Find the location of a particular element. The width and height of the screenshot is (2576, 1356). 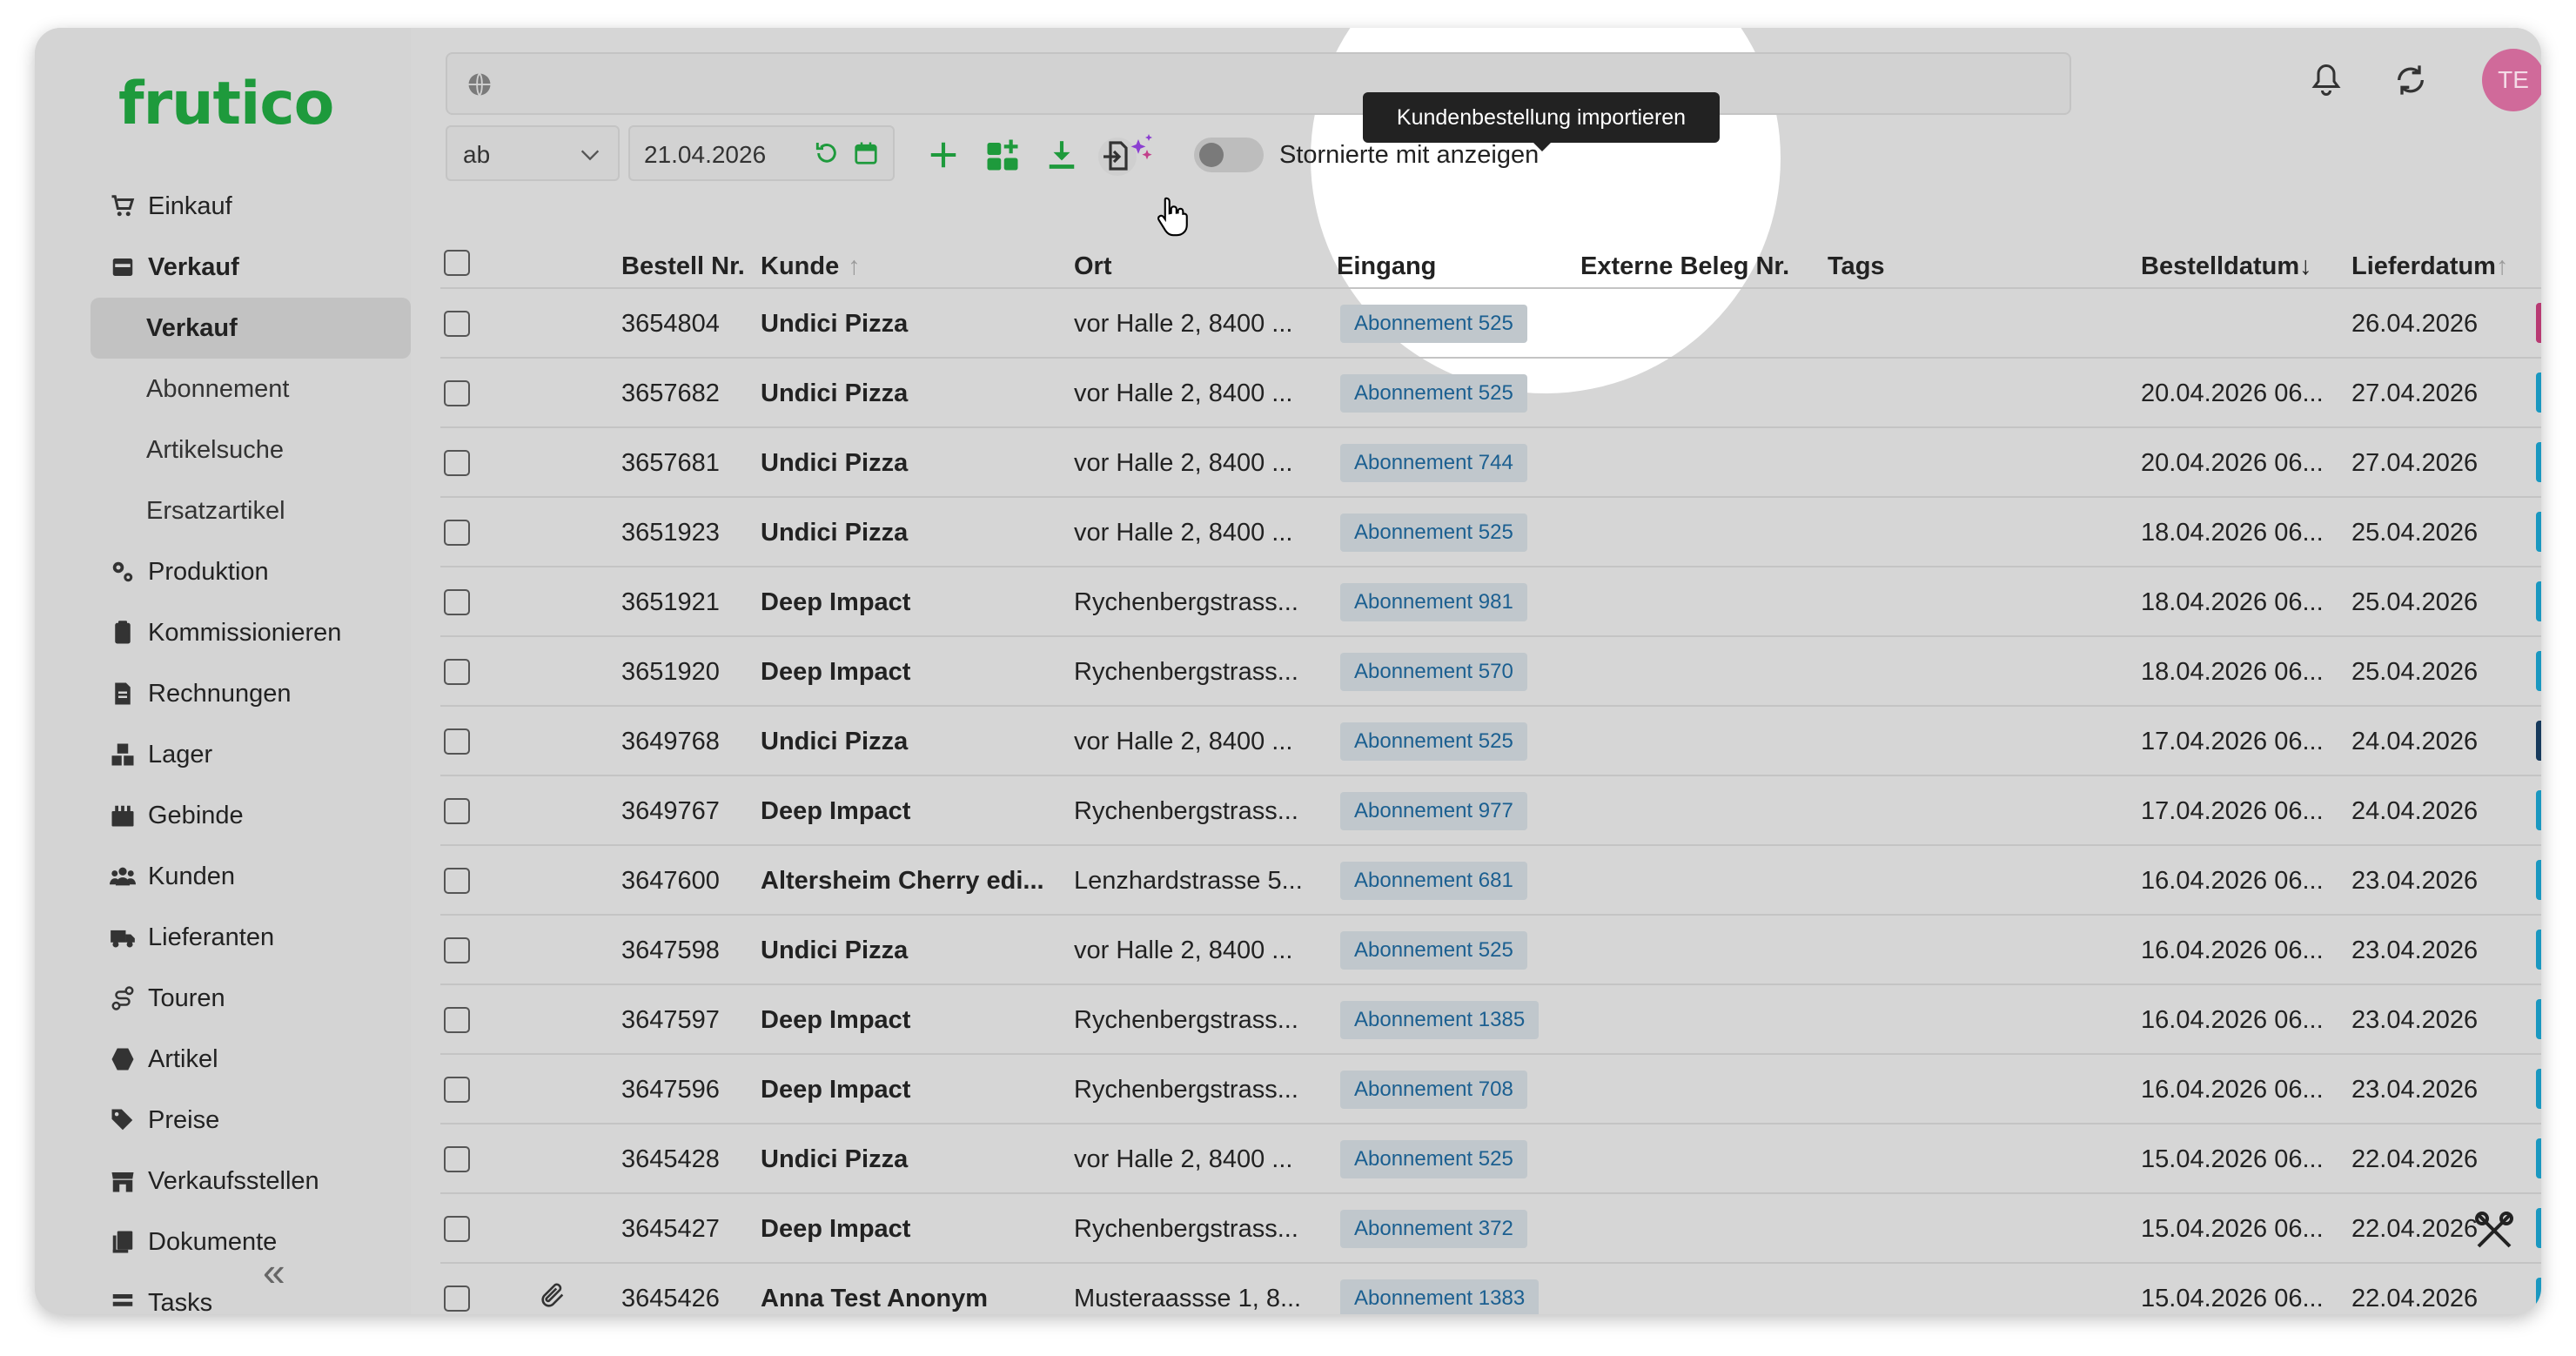

eingang-badge: Abonnement 681 is located at coordinates (1433, 881).